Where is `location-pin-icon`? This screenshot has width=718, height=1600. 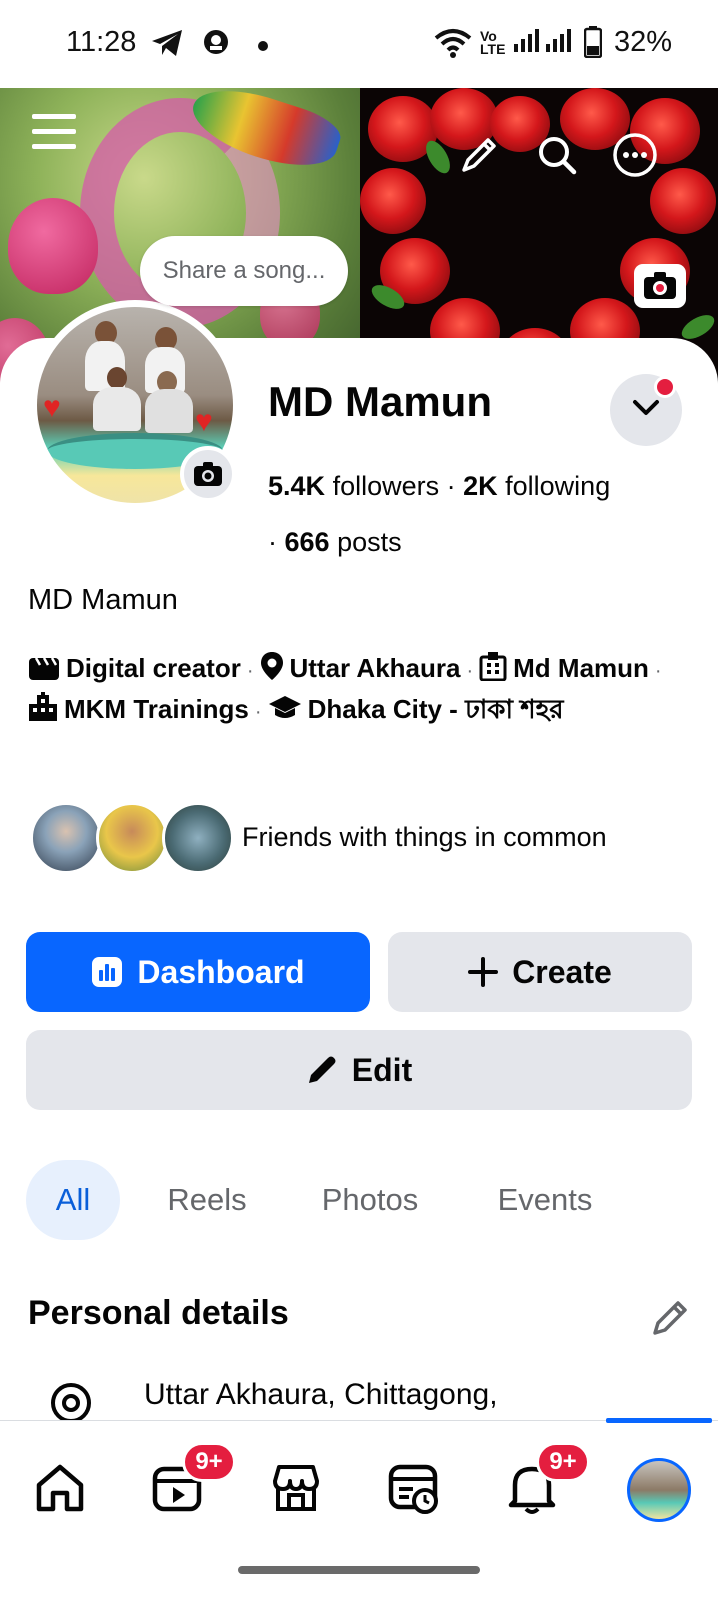
location-pin-icon is located at coordinates (272, 671).